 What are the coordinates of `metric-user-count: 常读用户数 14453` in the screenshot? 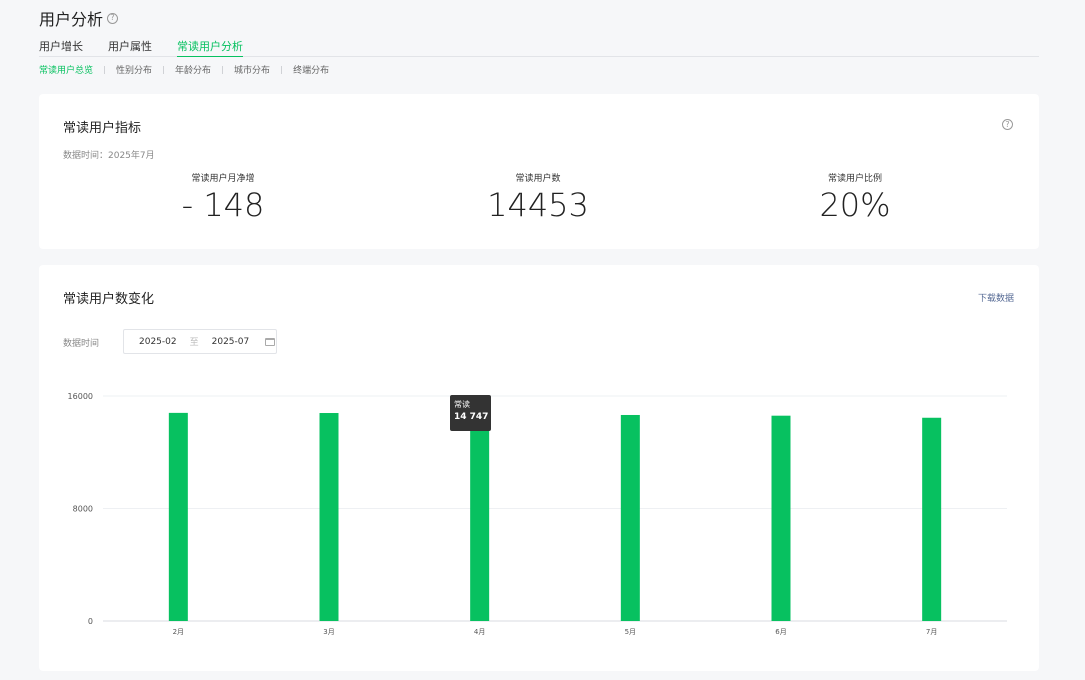 It's located at (538, 197).